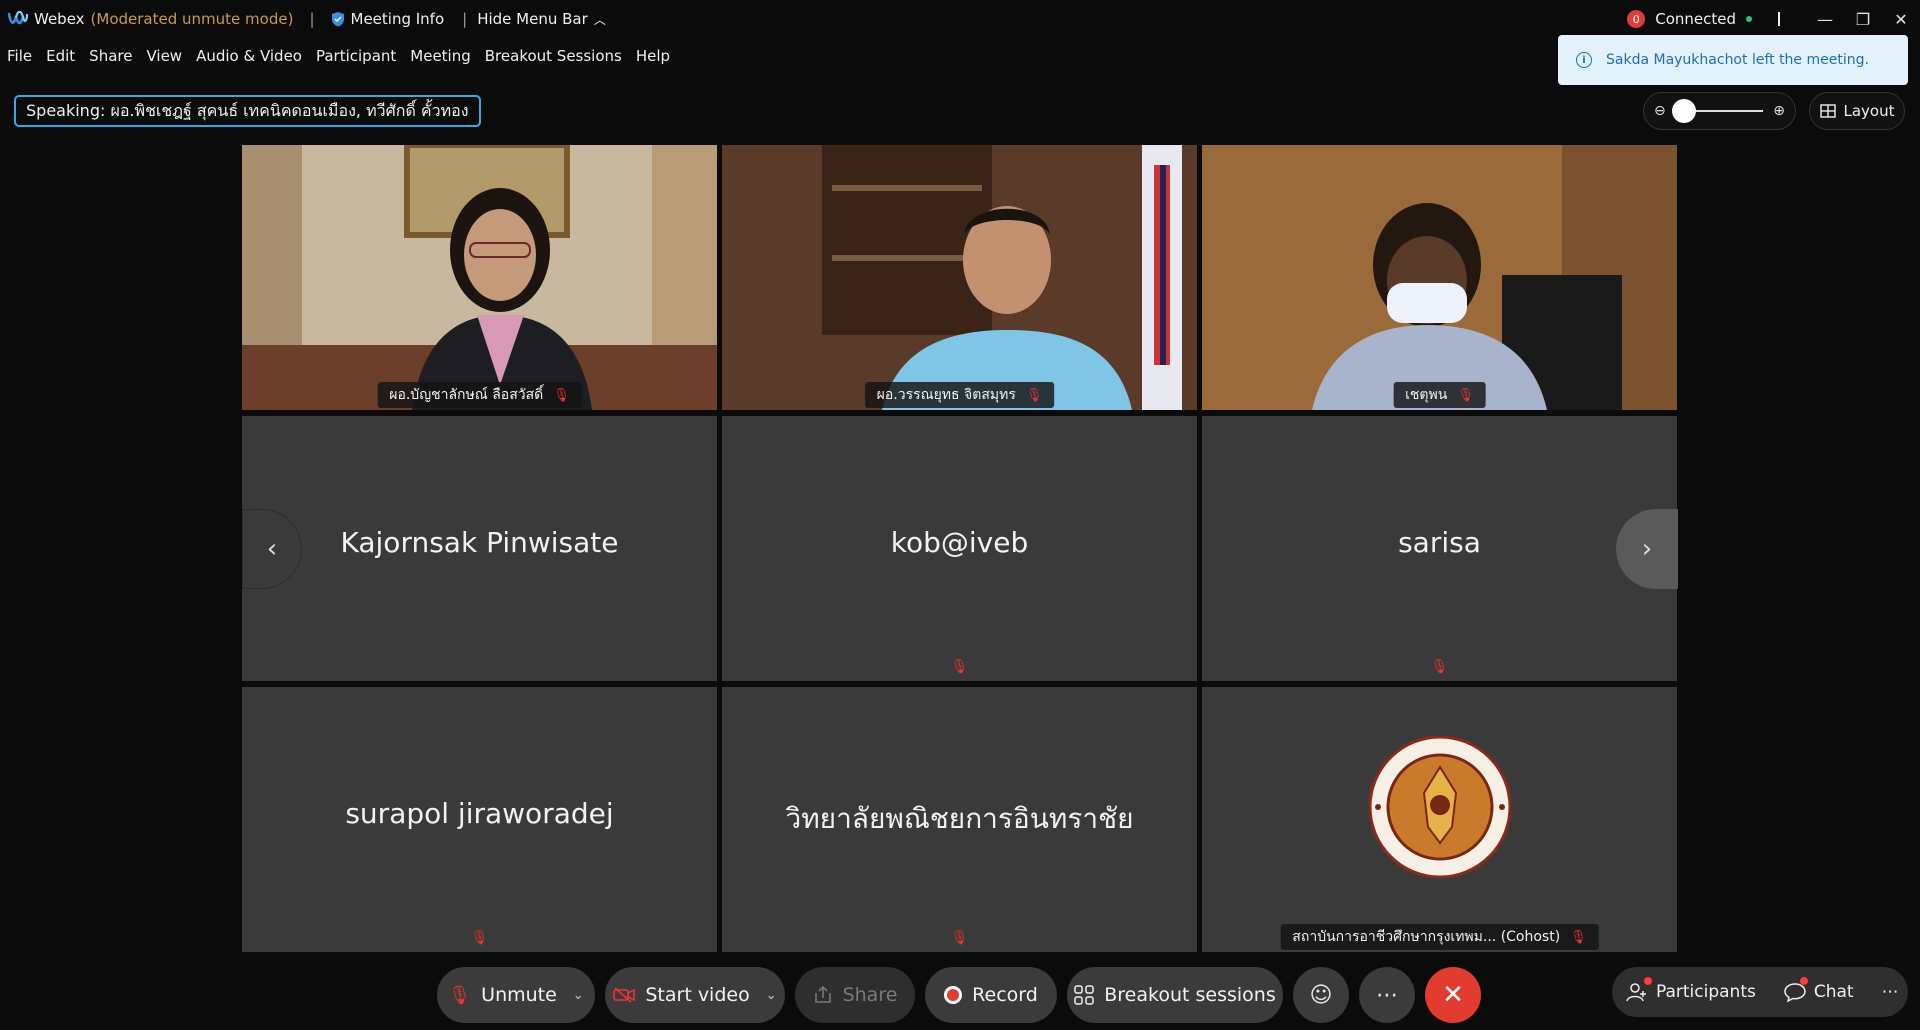 This screenshot has height=1030, width=1920. I want to click on participant-tile: sarisa 🎙︎, so click(1439, 548).